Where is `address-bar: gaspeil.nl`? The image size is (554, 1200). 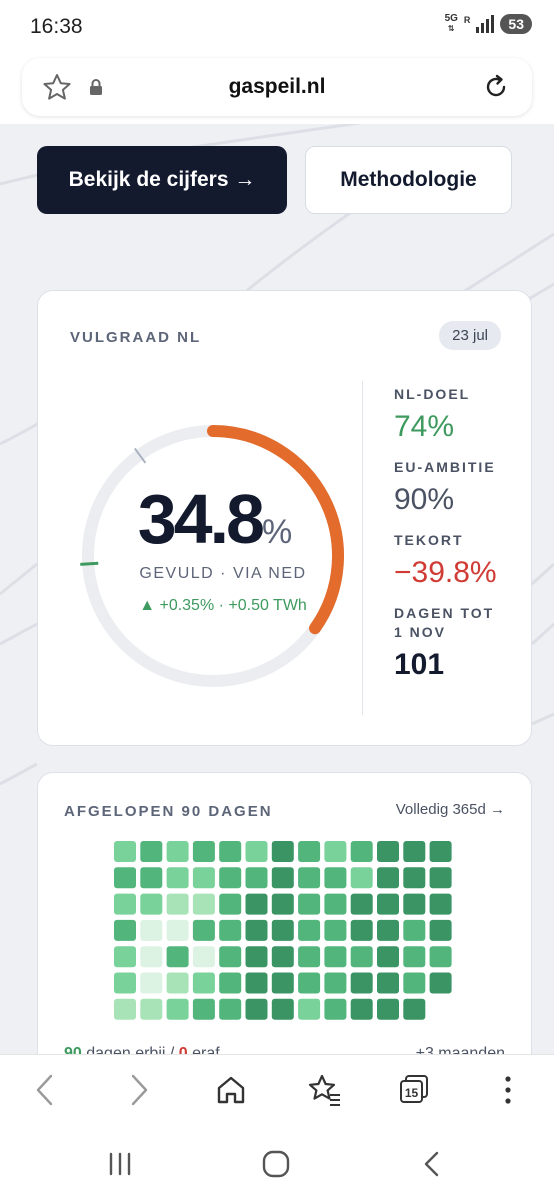 address-bar: gaspeil.nl is located at coordinates (277, 87).